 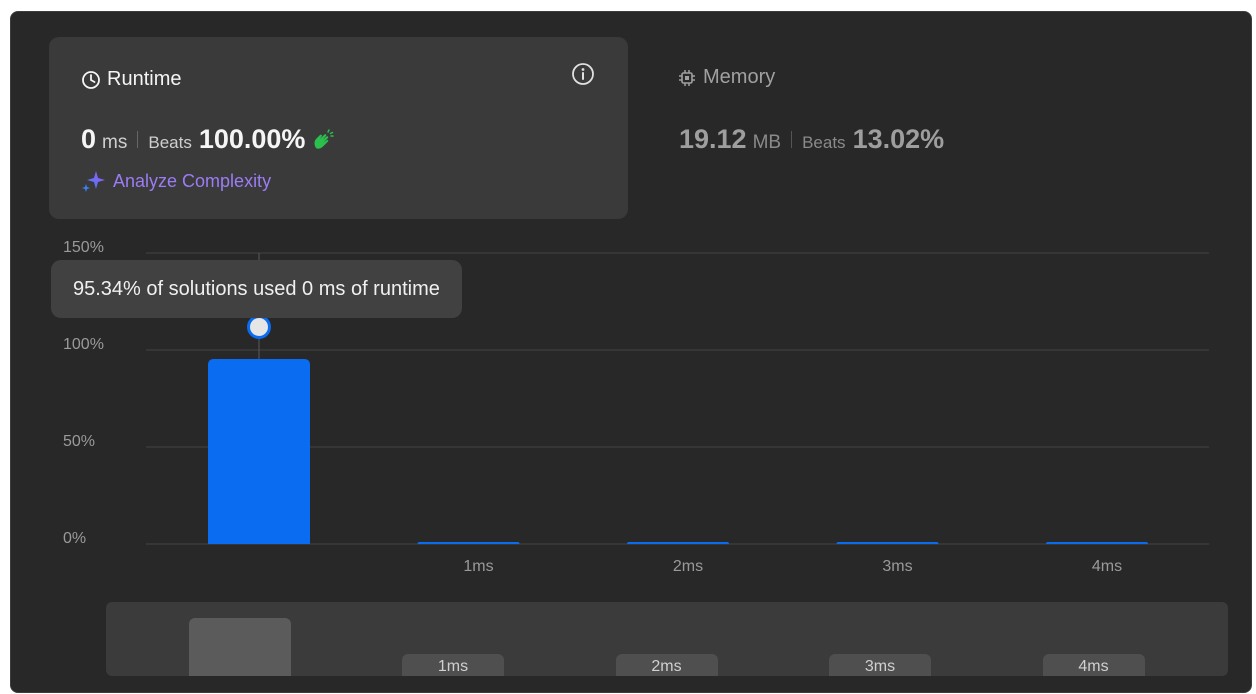 I want to click on x-tick-label: 3ms, so click(x=897, y=566).